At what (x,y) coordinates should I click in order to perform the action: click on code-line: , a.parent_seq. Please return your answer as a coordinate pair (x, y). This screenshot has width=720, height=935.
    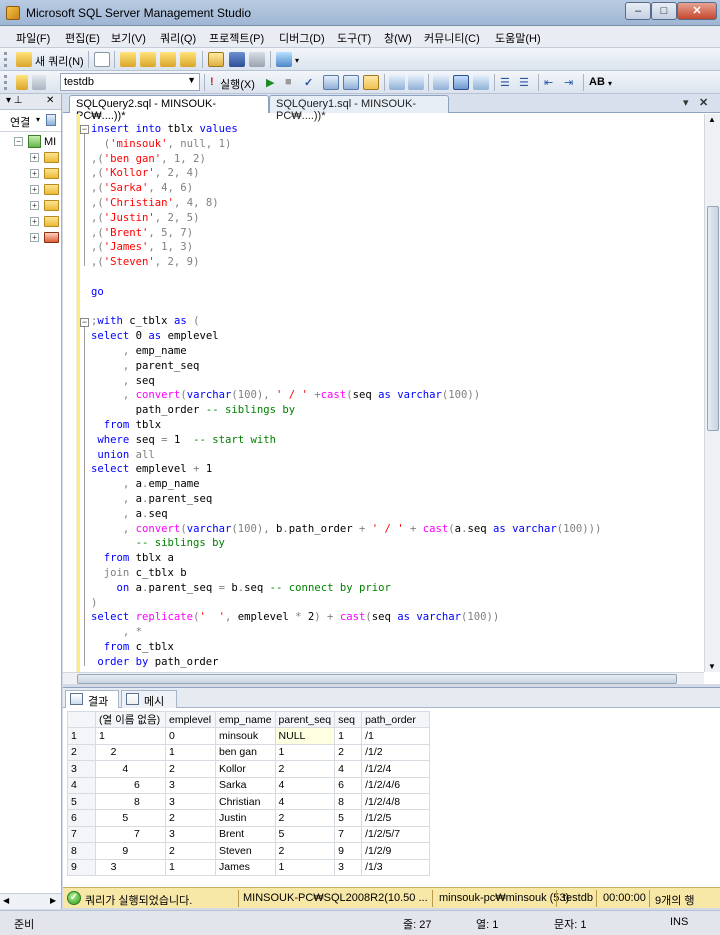
    Looking at the image, I should click on (151, 499).